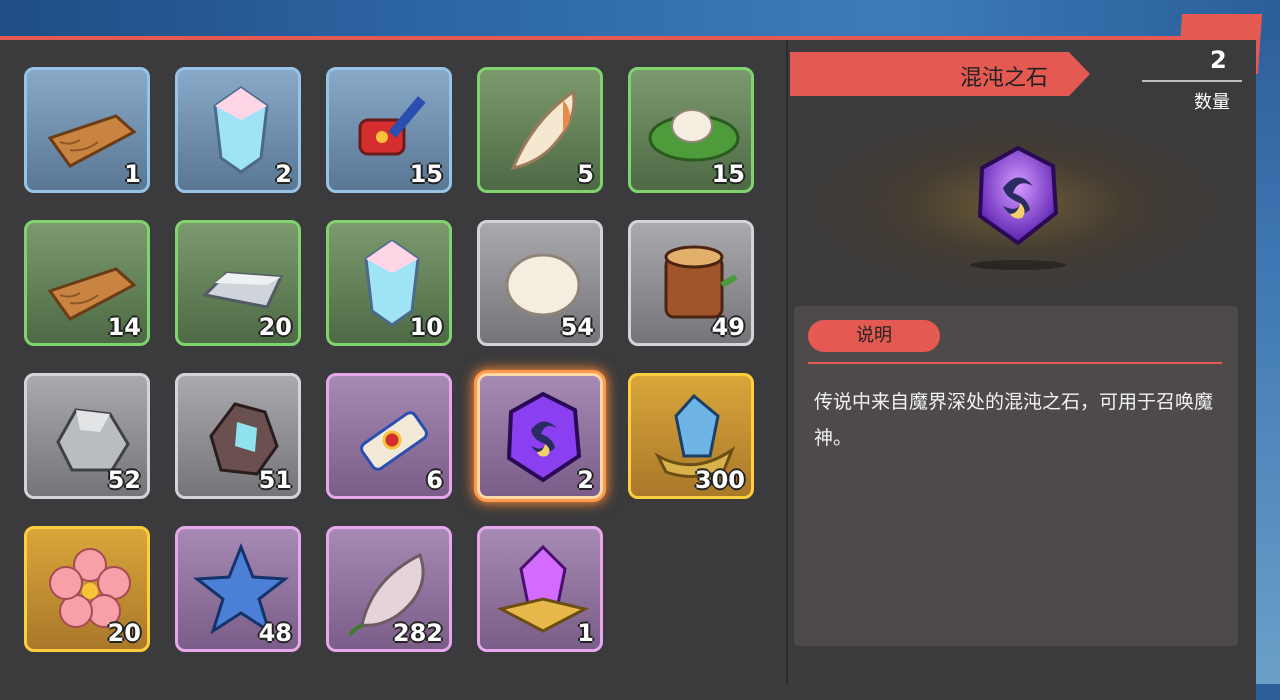 The width and height of the screenshot is (1280, 700). I want to click on description-tab: 说明, so click(874, 336).